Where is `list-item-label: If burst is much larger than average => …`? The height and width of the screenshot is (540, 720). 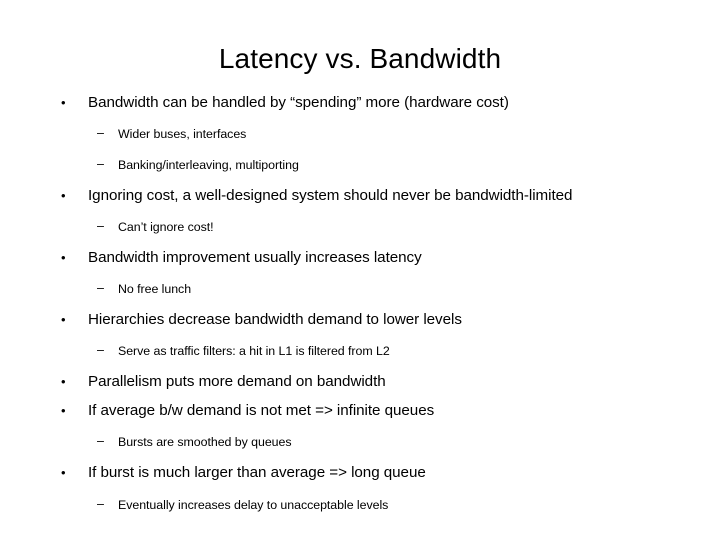
list-item-label: If burst is much larger than average => … is located at coordinates (257, 472).